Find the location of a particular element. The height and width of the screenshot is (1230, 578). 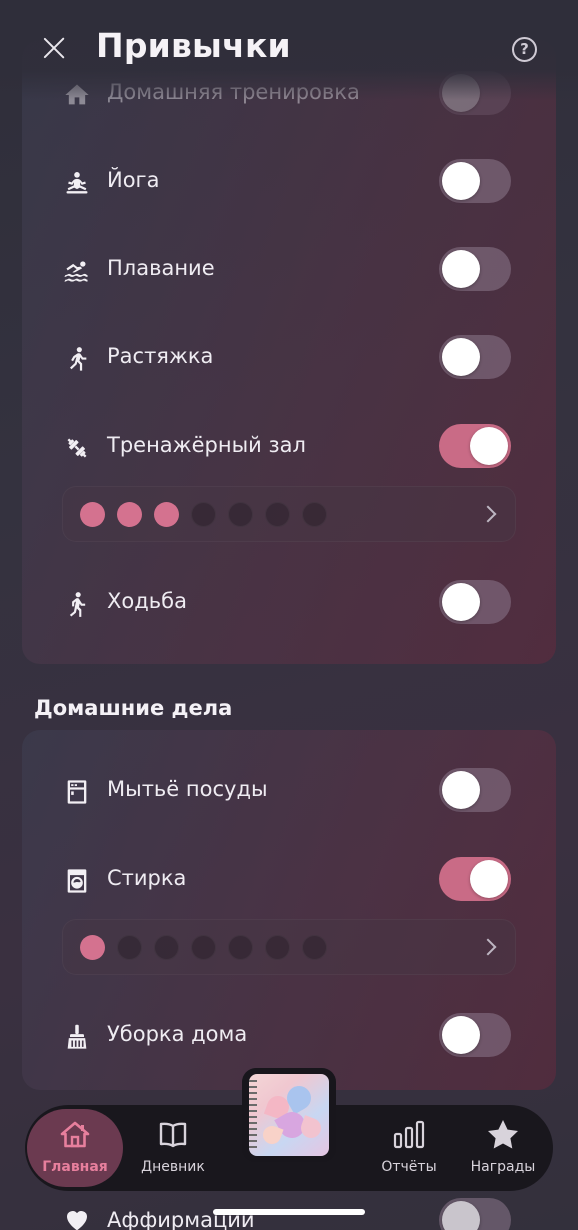

habit-row-swimming: Плавание is located at coordinates (277, 270).